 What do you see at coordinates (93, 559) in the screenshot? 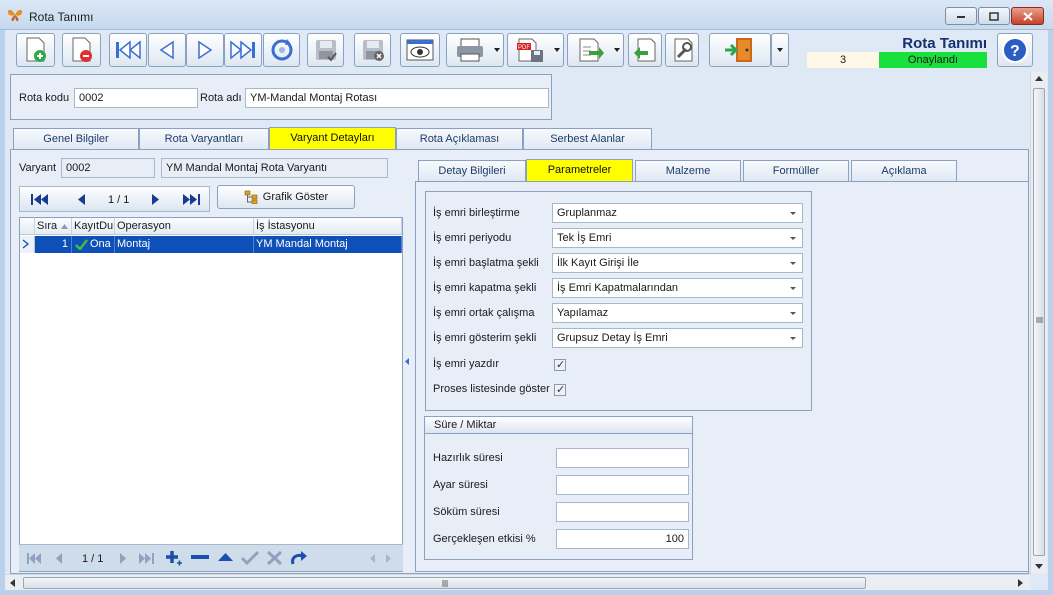
I see `grid-bottom-page: 1 / 1` at bounding box center [93, 559].